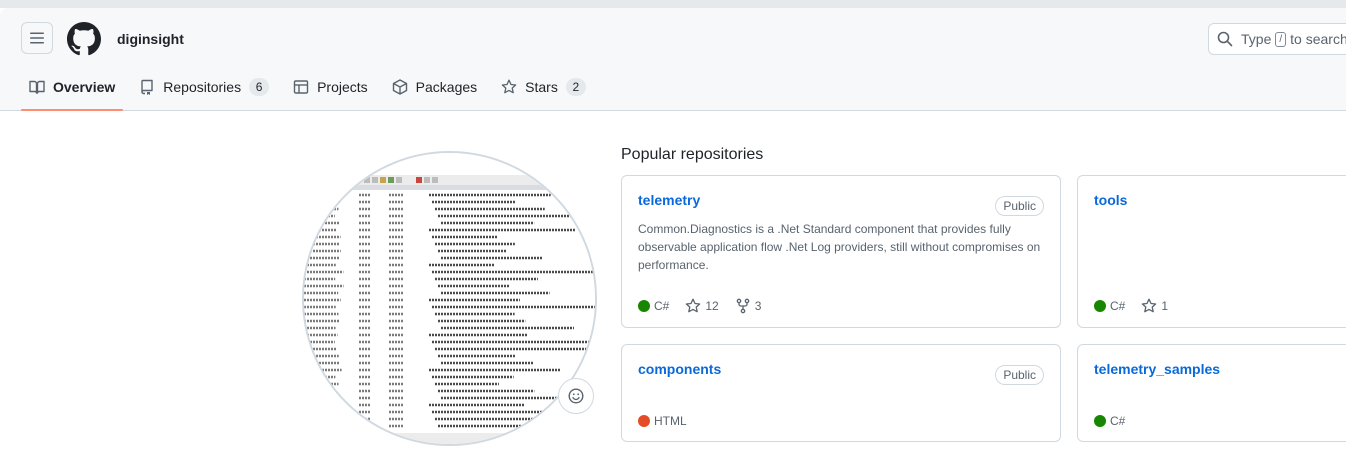  What do you see at coordinates (1281, 39) in the screenshot?
I see `search-shortcut-key: /` at bounding box center [1281, 39].